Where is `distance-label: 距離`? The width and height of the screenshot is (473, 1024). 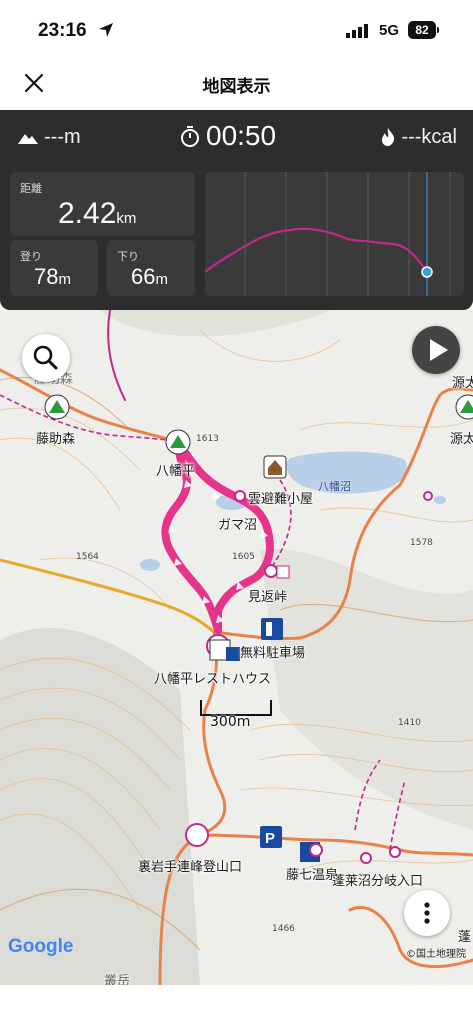 distance-label: 距離 is located at coordinates (31, 188).